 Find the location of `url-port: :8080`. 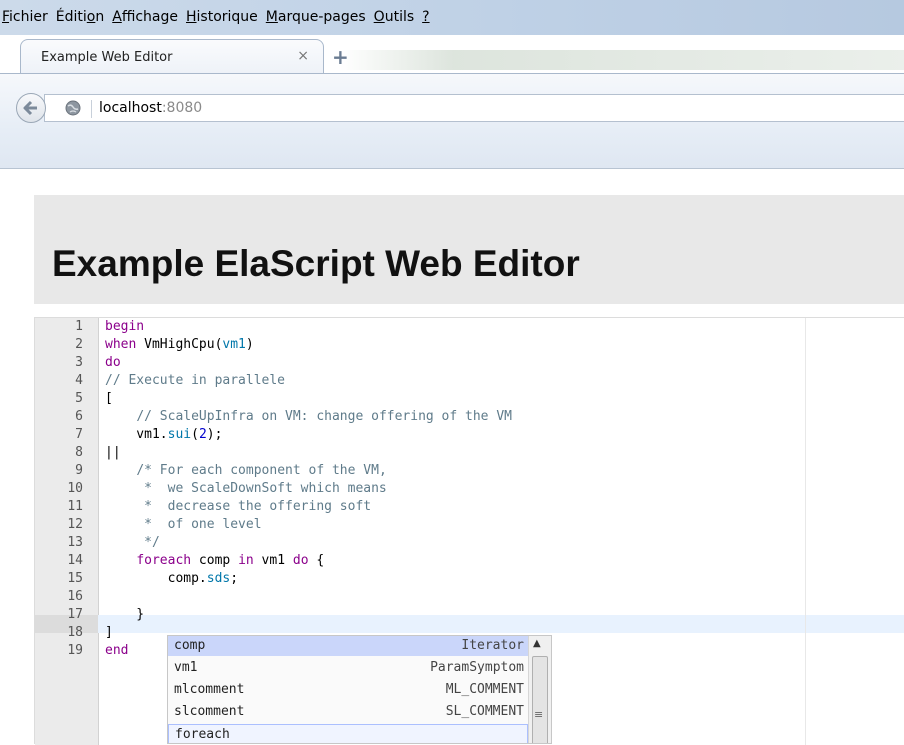

url-port: :8080 is located at coordinates (182, 108).